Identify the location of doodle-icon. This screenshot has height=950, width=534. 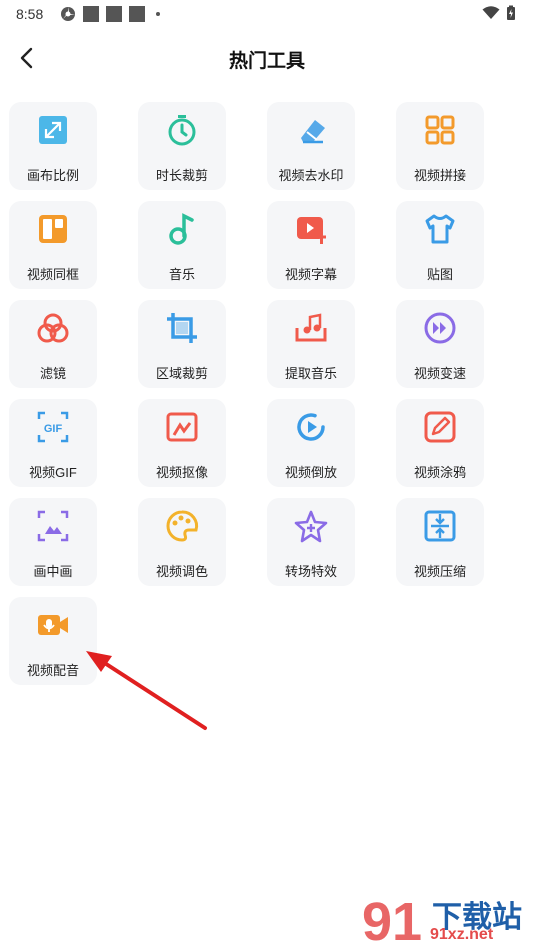
(440, 427).